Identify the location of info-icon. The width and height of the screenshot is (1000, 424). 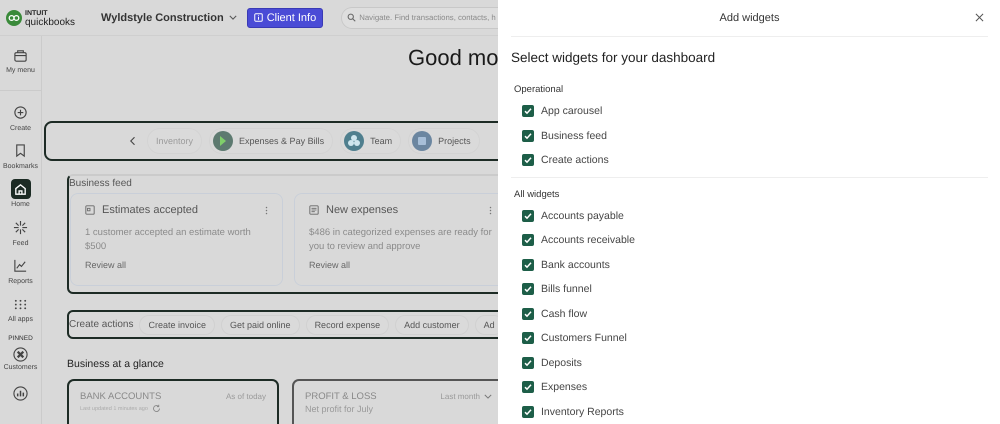
(258, 17).